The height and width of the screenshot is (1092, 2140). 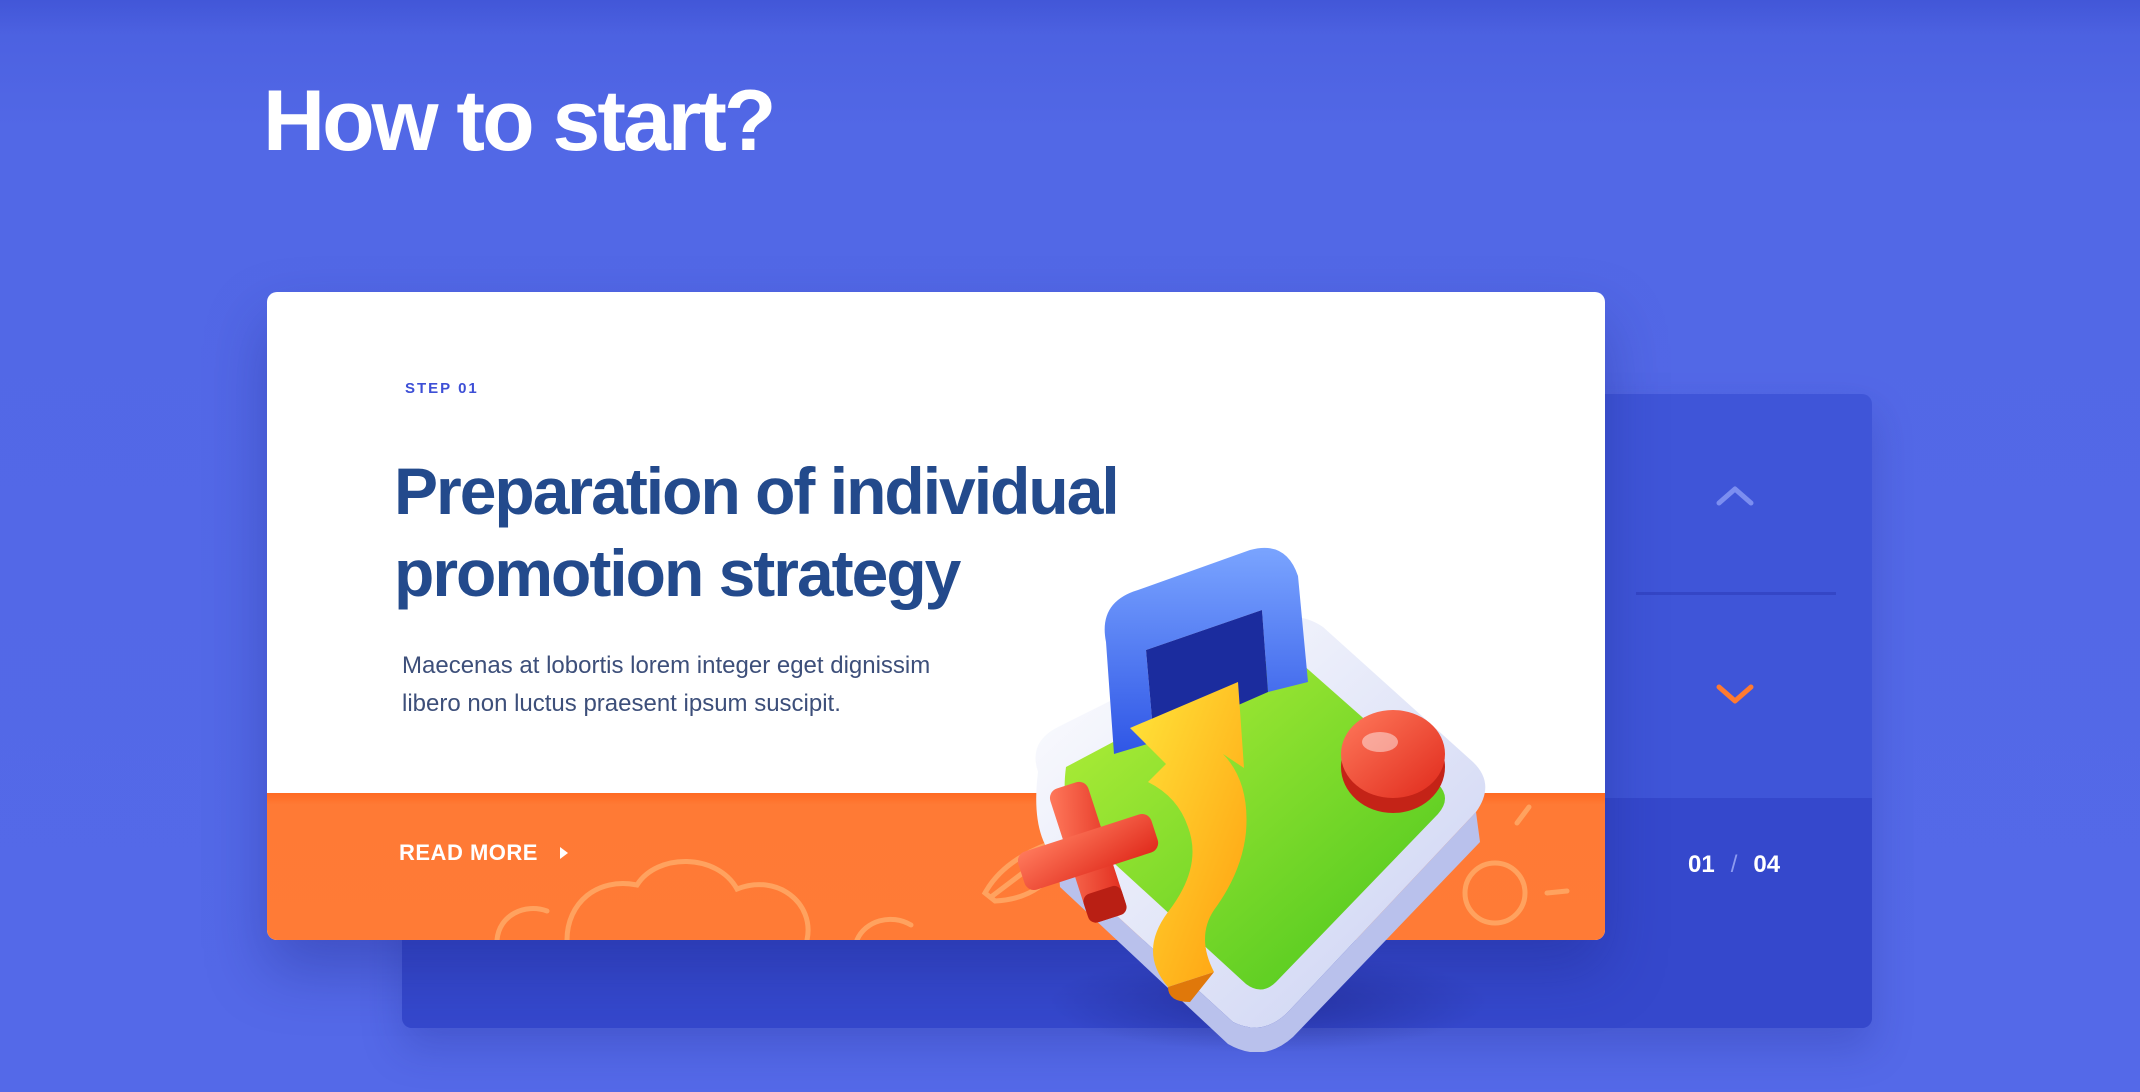 I want to click on play-arrow-icon, so click(x=563, y=853).